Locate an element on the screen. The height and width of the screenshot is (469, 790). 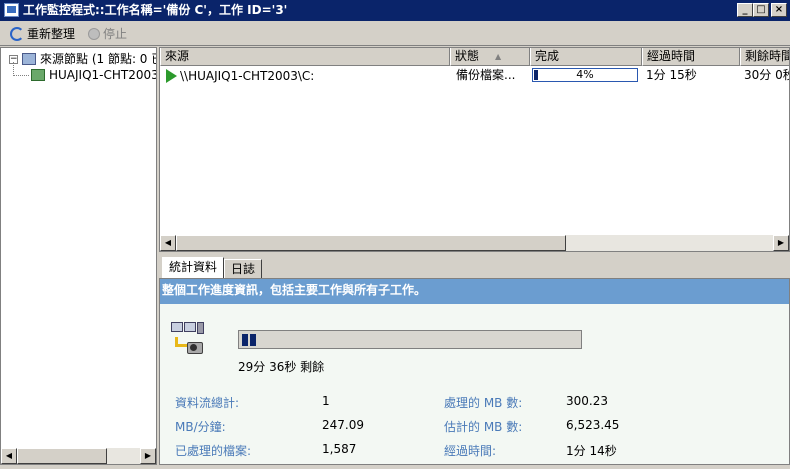
tab-log: 日誌 is located at coordinates (243, 269).